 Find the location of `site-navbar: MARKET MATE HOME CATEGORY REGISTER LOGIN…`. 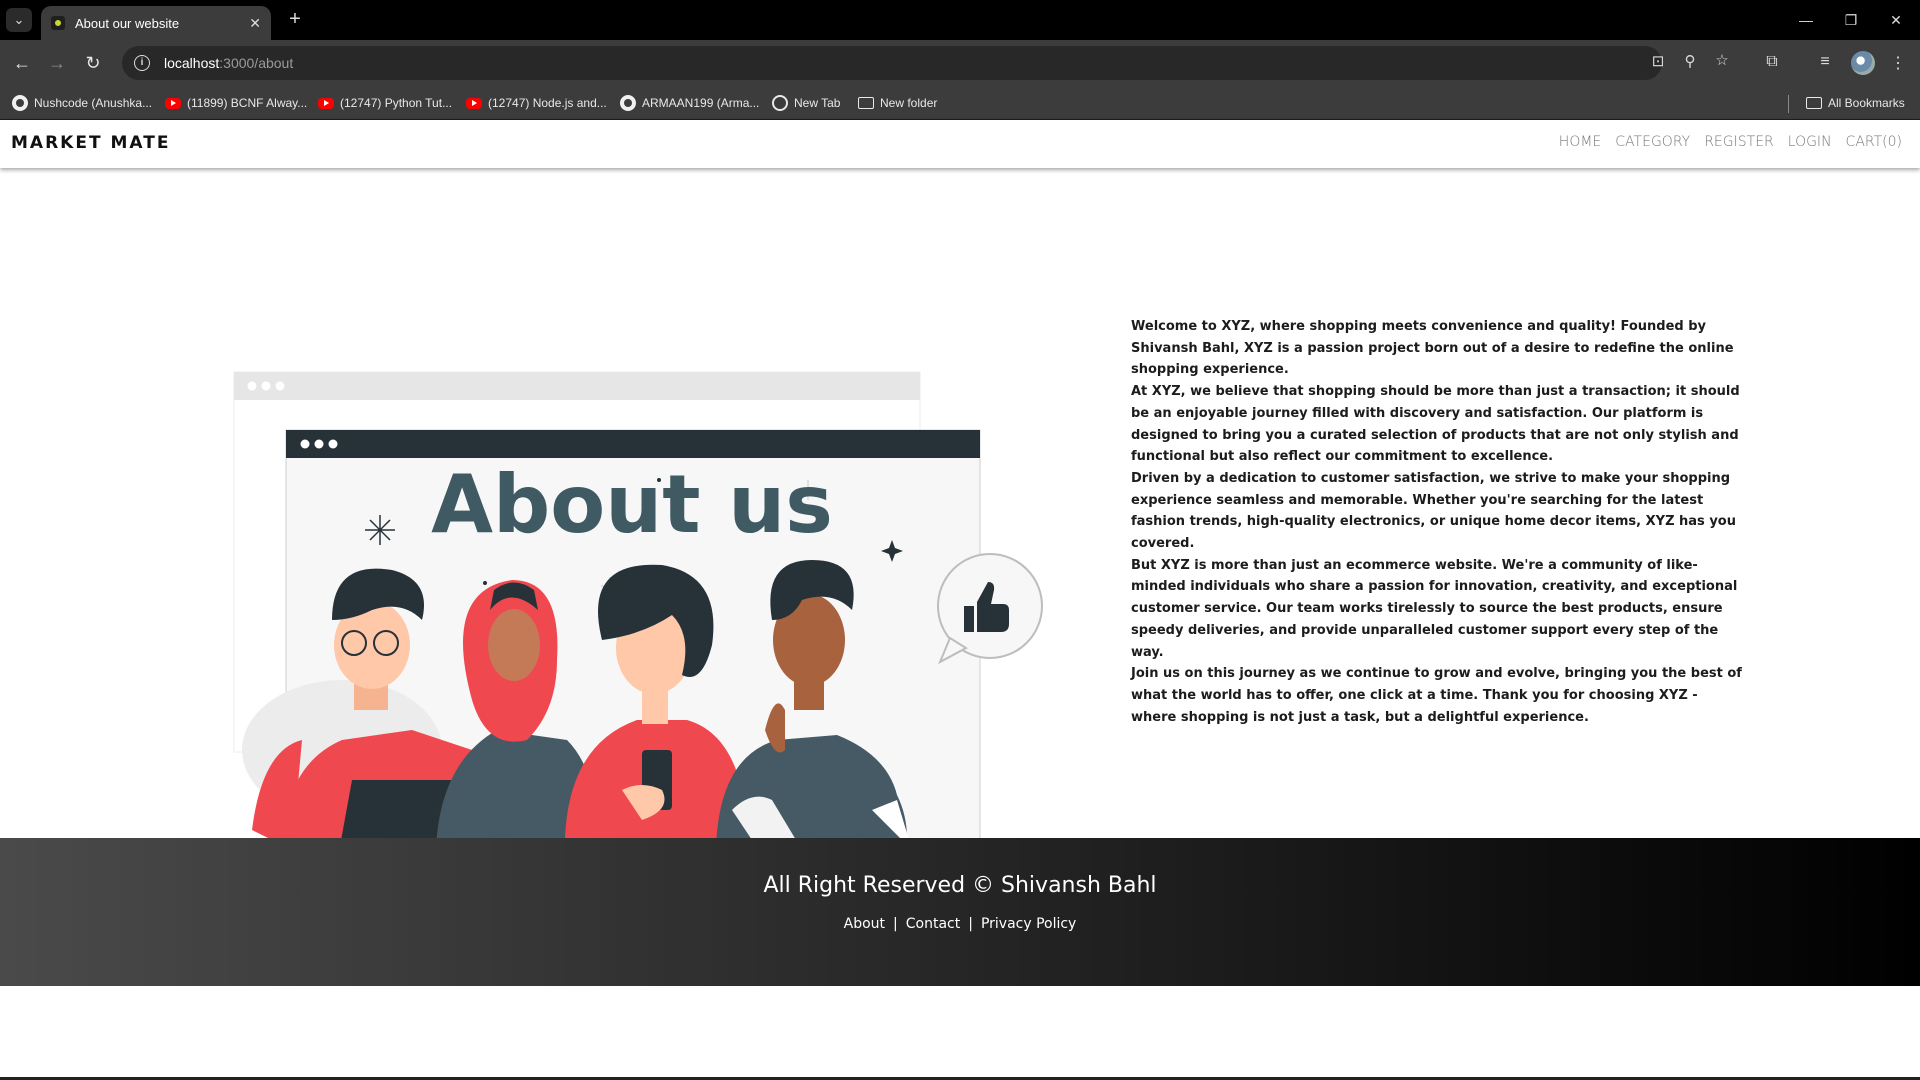

site-navbar: MARKET MATE HOME CATEGORY REGISTER LOGIN… is located at coordinates (960, 144).